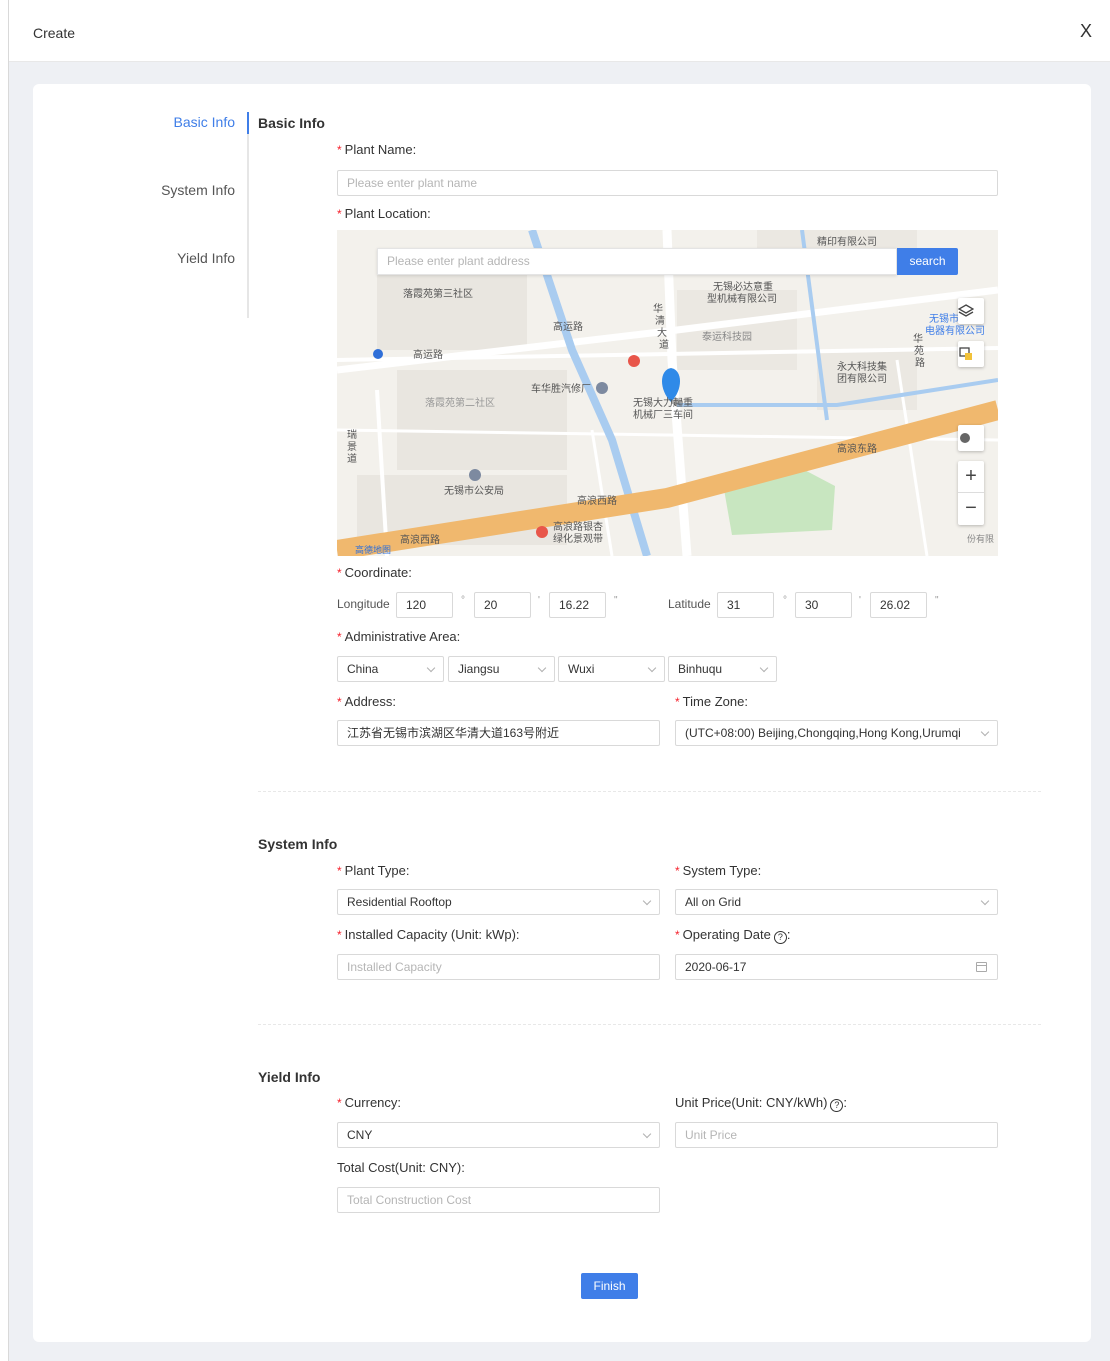 The image size is (1110, 1361). I want to click on satellite-toggle-icon, so click(971, 354).